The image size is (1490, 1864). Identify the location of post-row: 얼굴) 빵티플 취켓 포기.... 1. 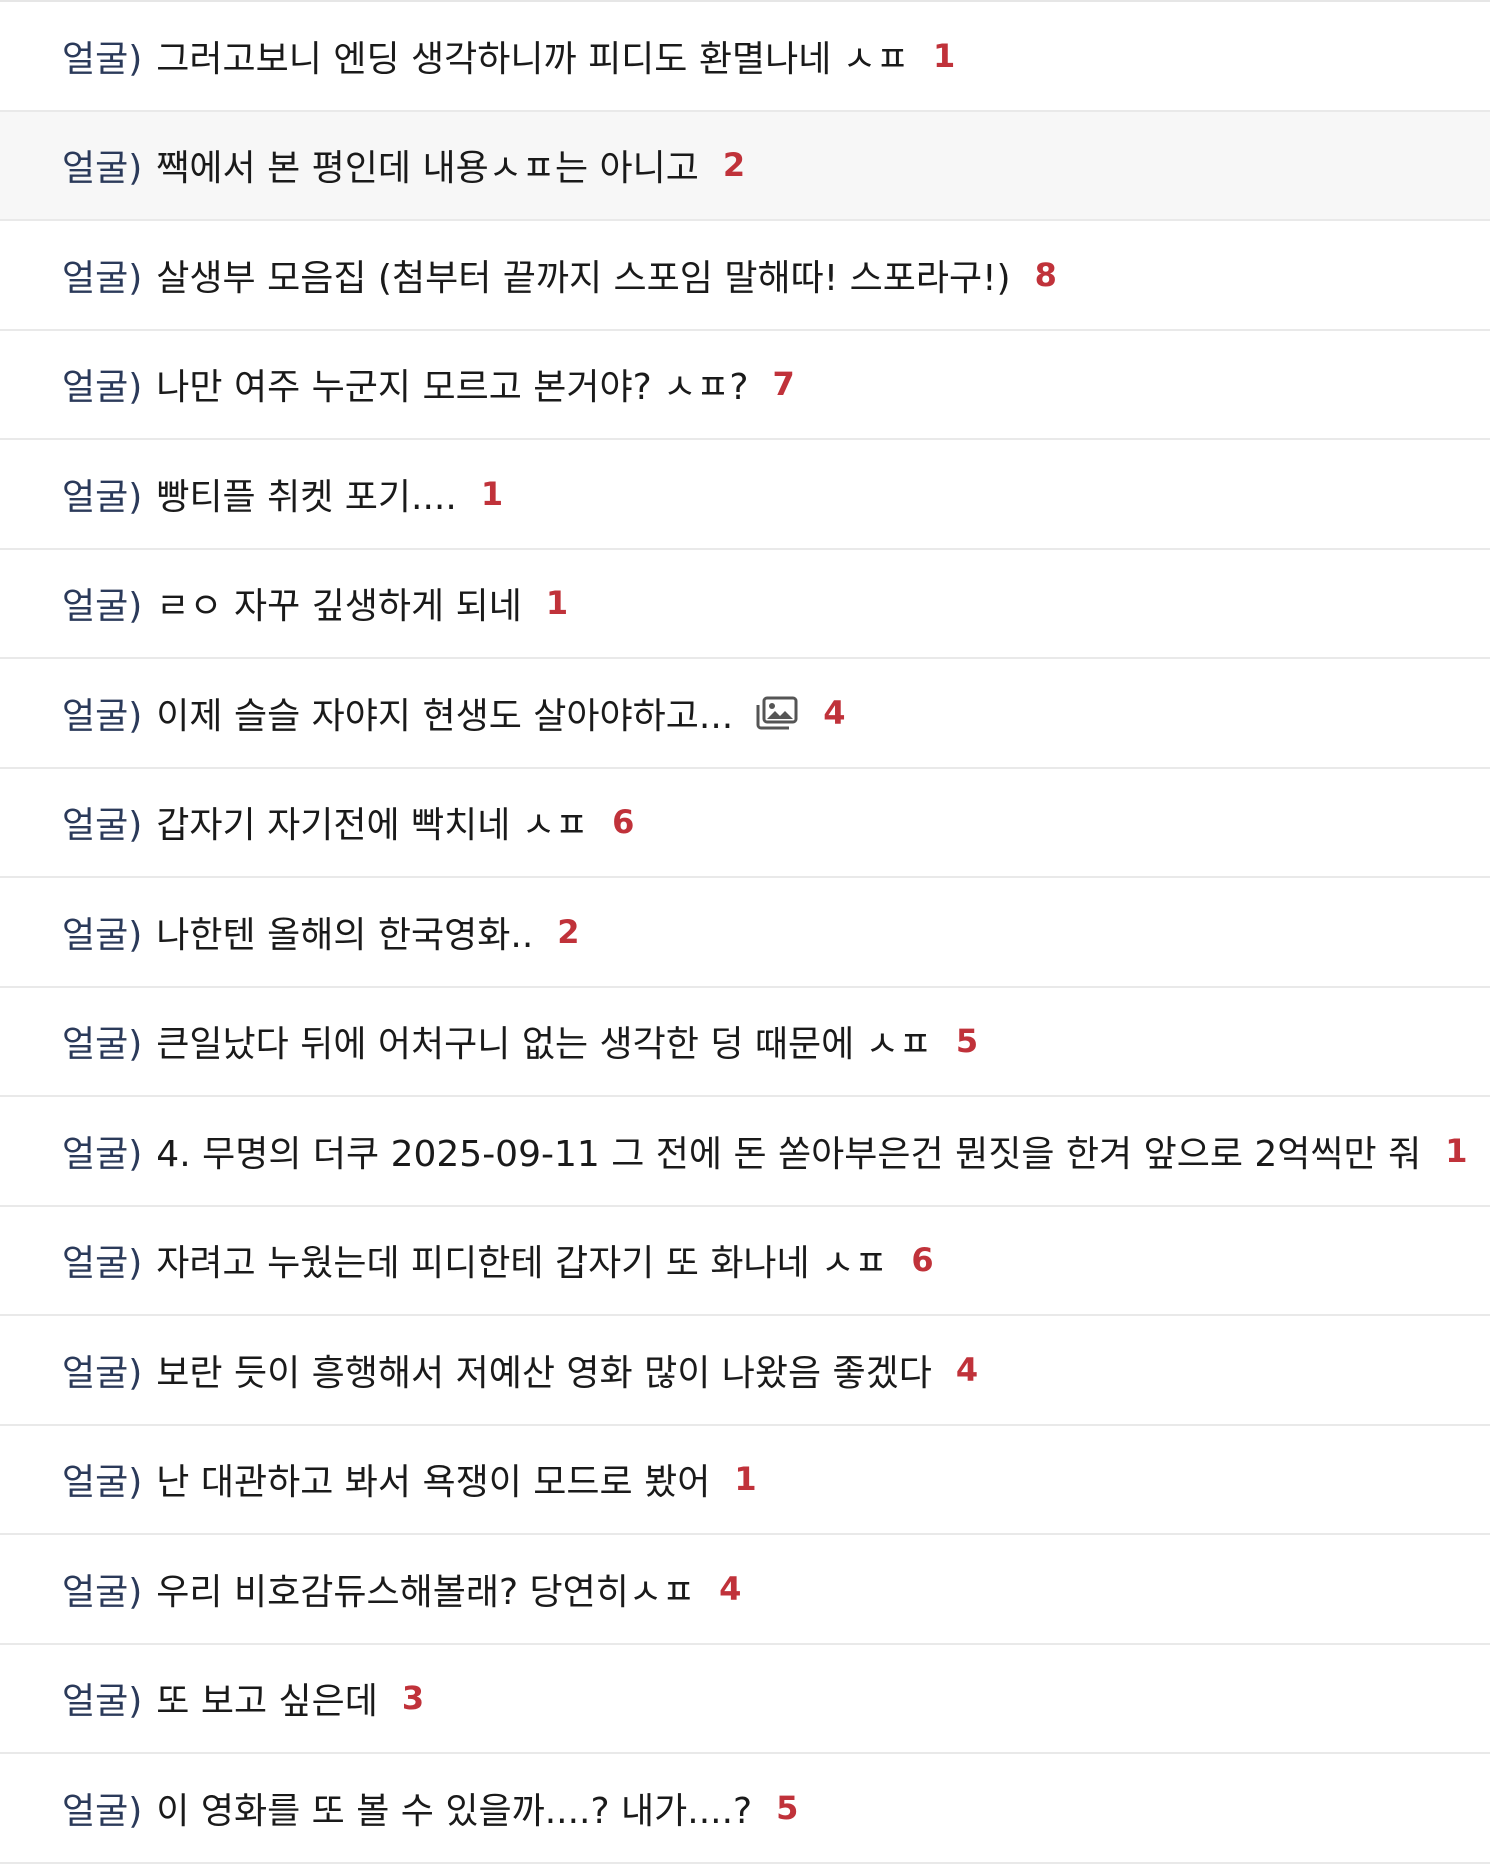
(745, 495).